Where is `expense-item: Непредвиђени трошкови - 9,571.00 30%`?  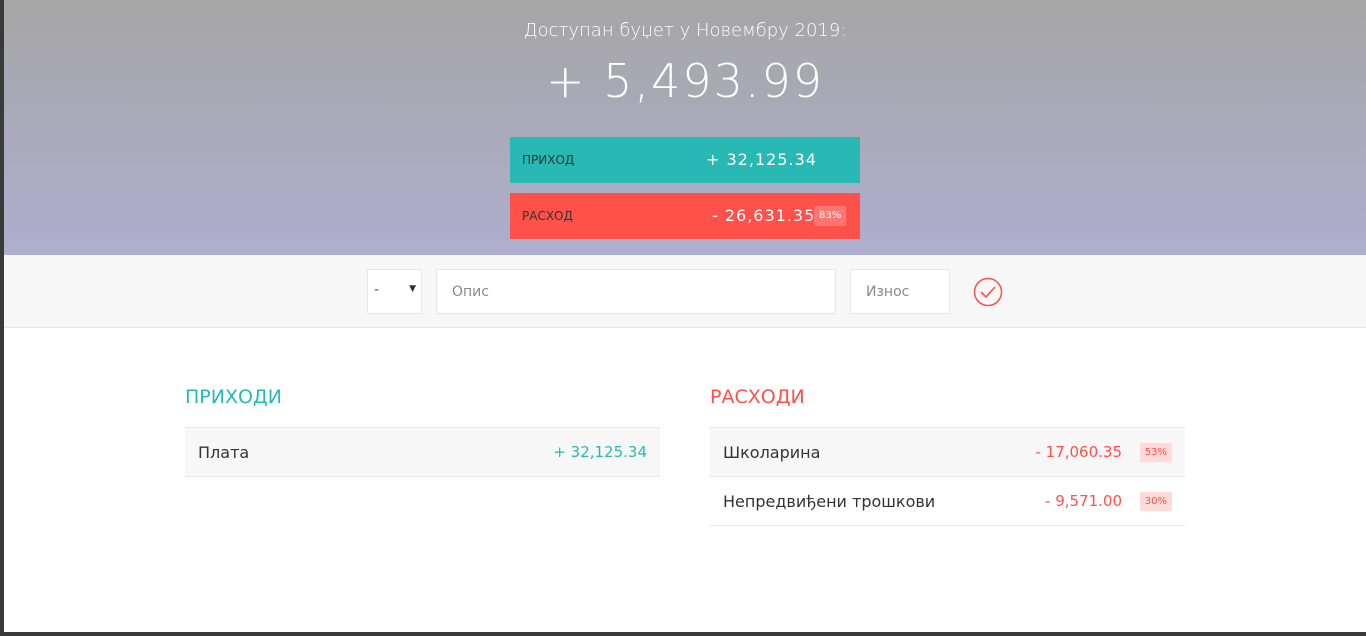
expense-item: Непредвиђени трошкови - 9,571.00 30% is located at coordinates (947, 501).